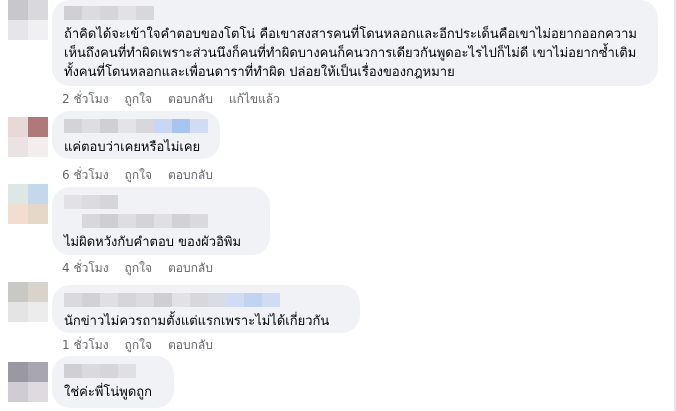  Describe the element at coordinates (136, 135) in the screenshot. I see `comment-bubble: แค่ตอบว่าเคยหรือไม่เคย` at that location.